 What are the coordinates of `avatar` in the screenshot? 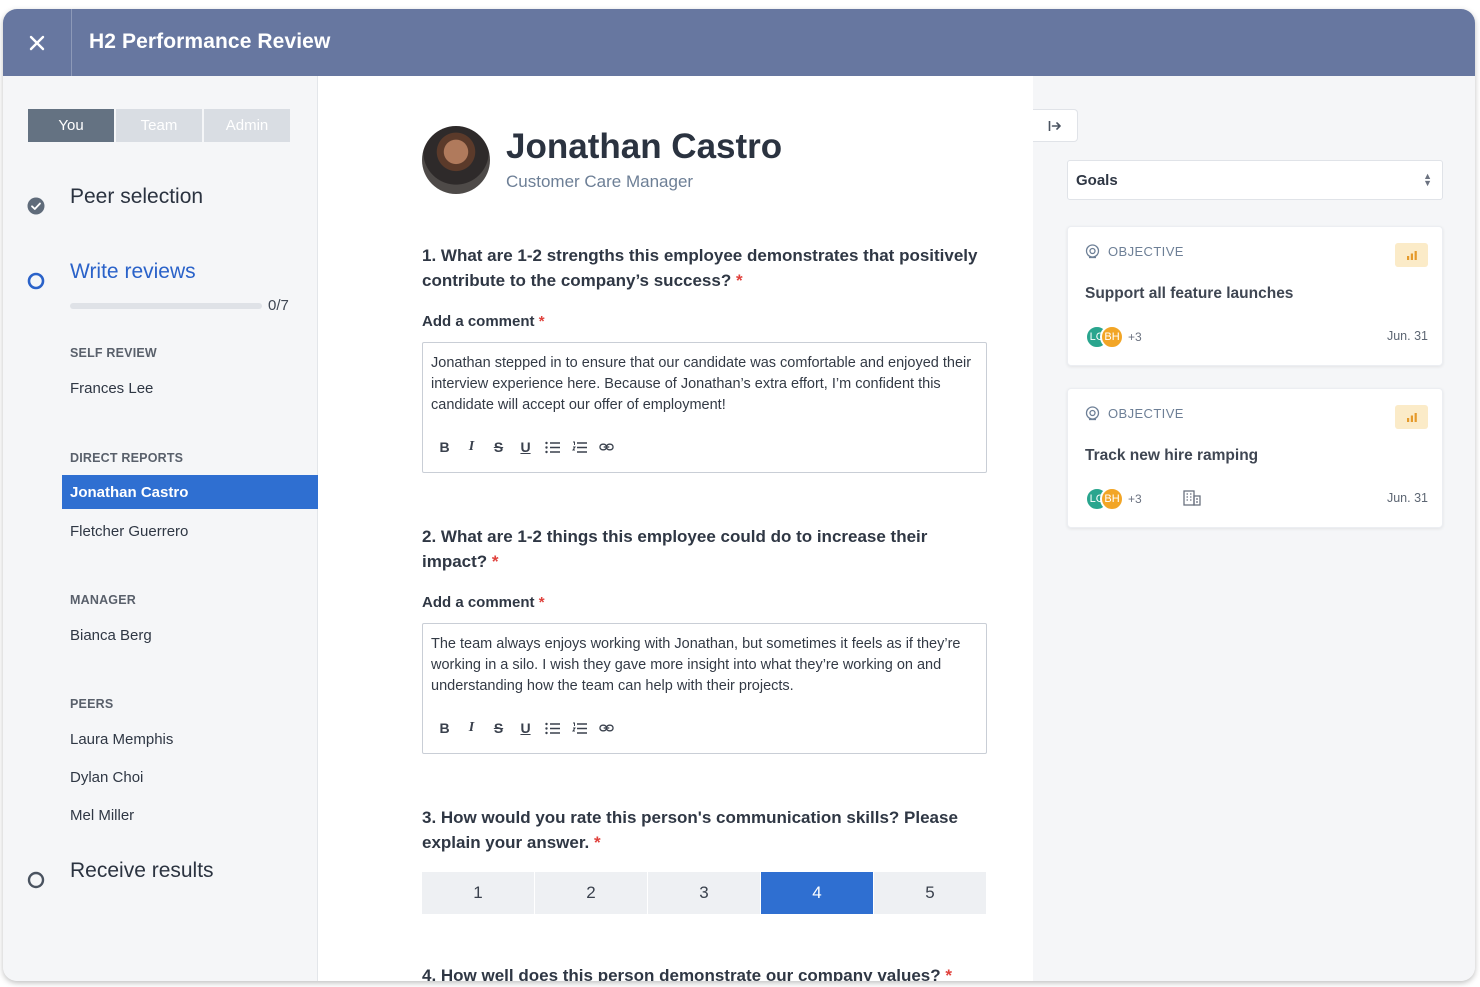 It's located at (456, 160).